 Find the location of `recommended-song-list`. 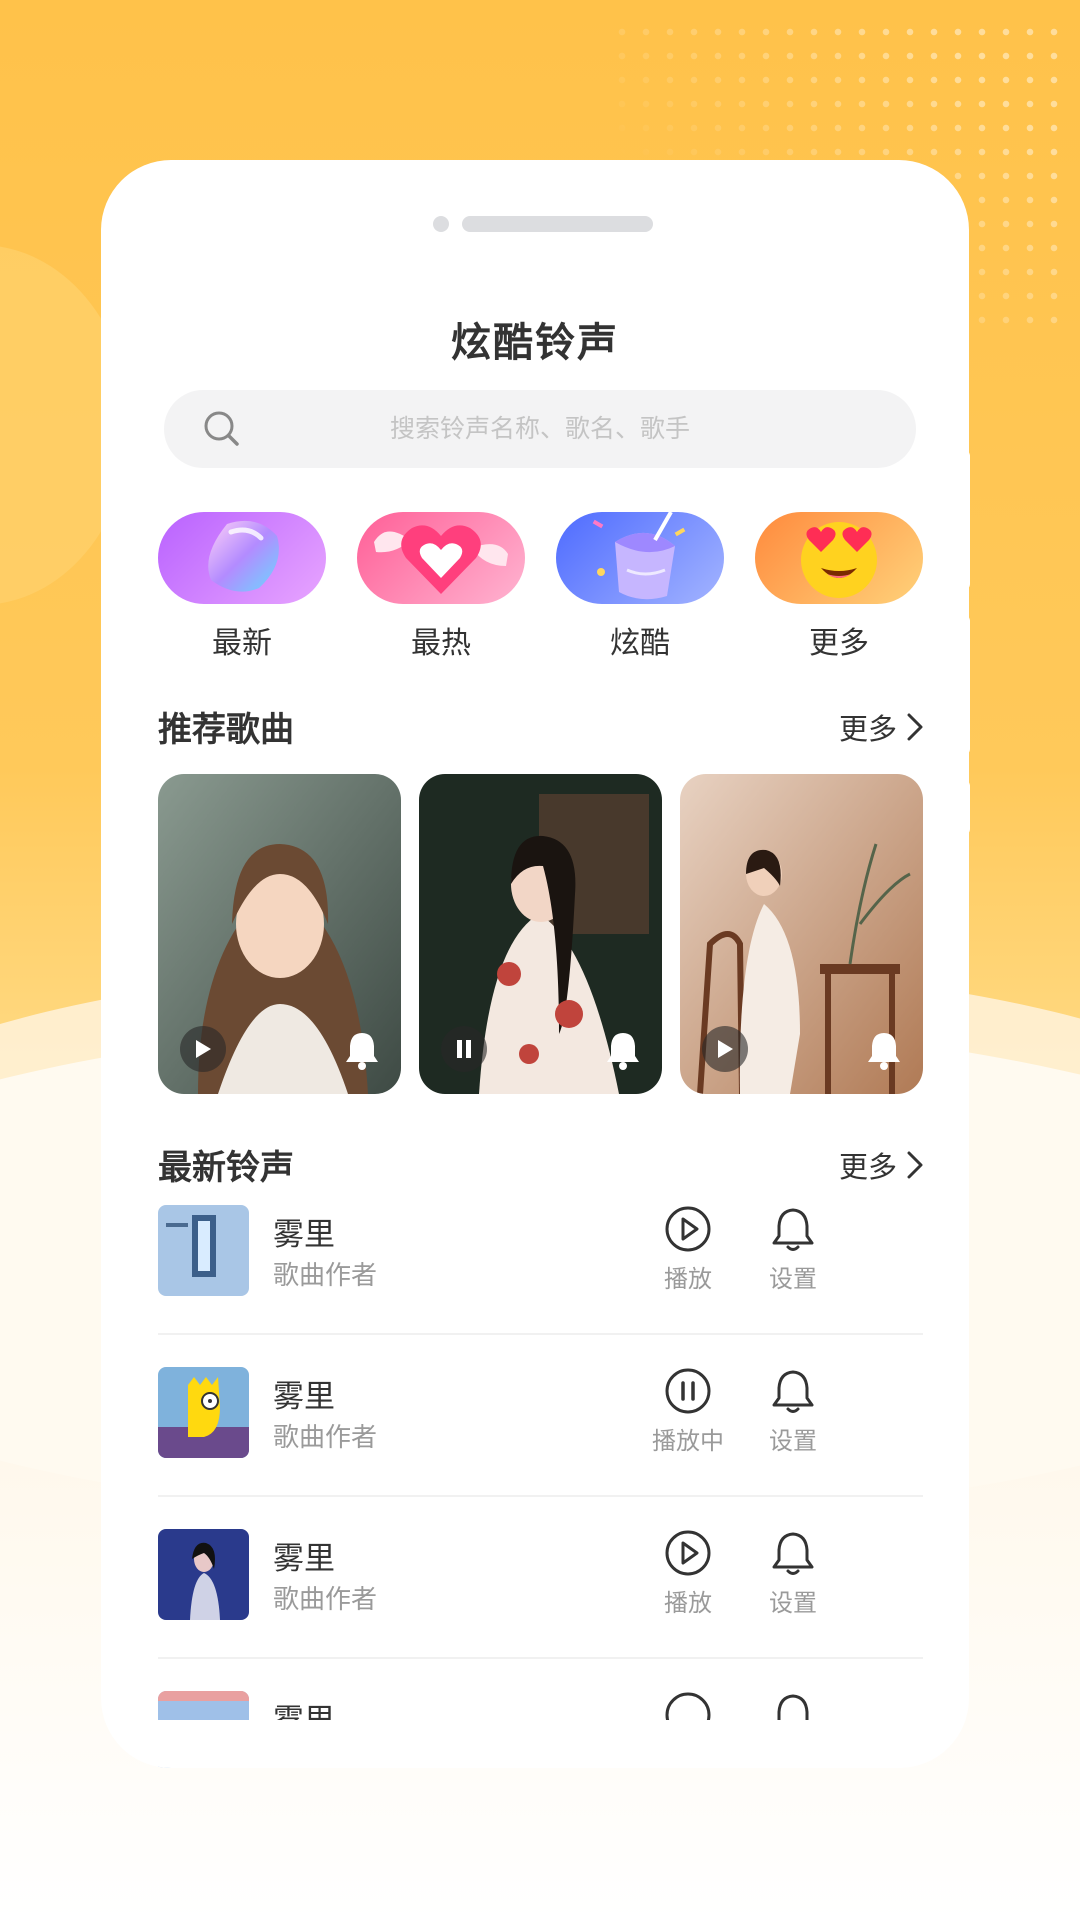

recommended-song-list is located at coordinates (540, 934).